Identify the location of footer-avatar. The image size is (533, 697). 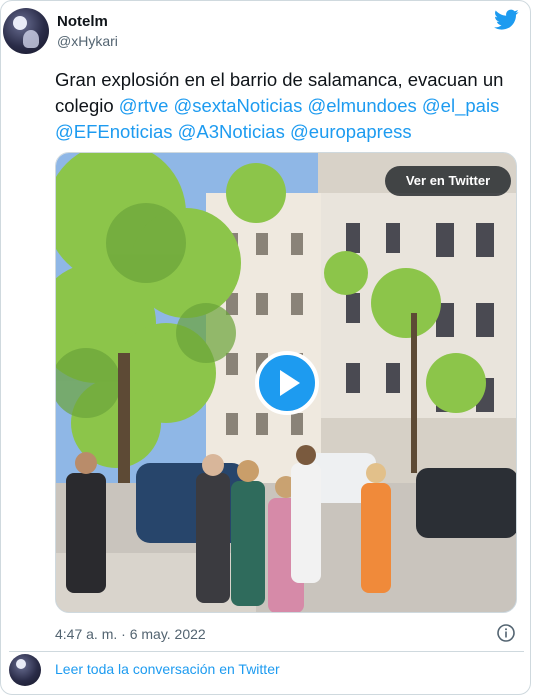
(25, 670).